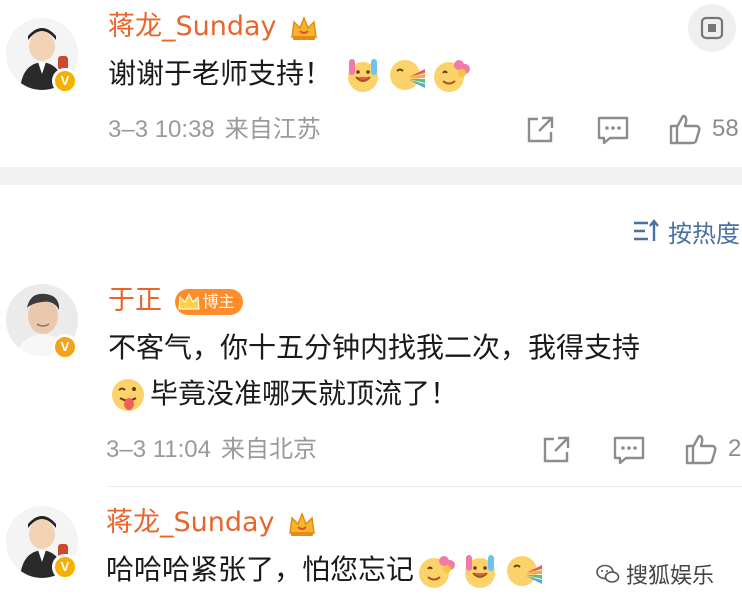 The image size is (742, 605). Describe the element at coordinates (211, 449) in the screenshot. I see `comment-meta: 3–3 11:04 来自北京` at that location.